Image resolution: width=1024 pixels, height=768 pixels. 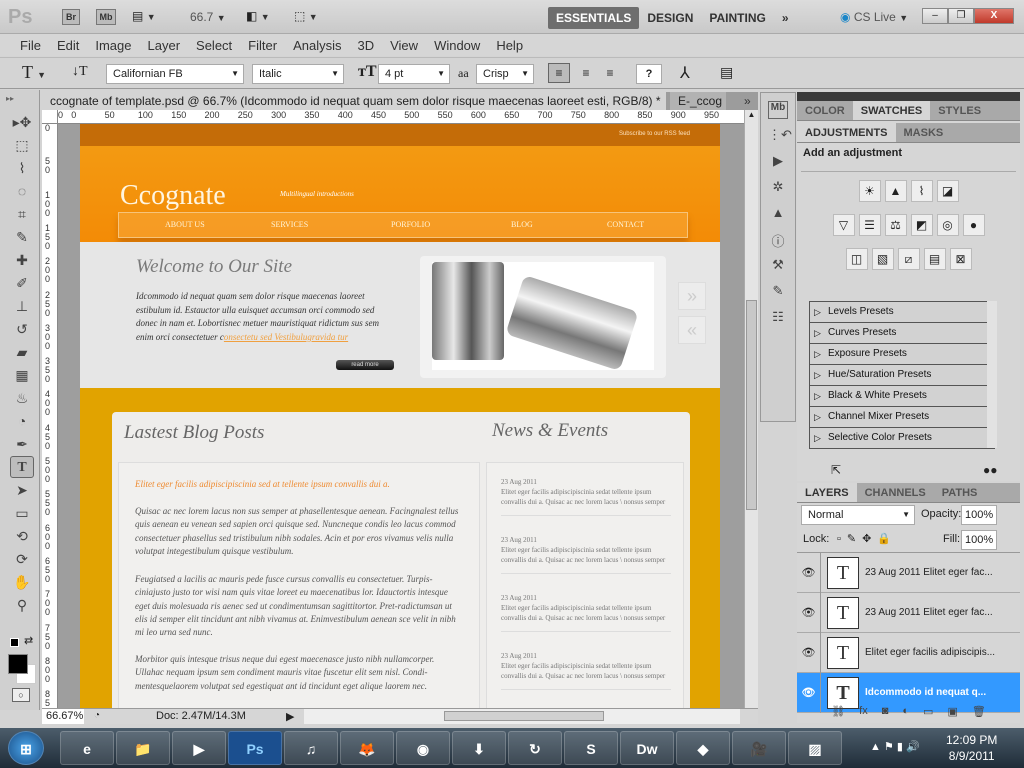 I want to click on menu-filter: Filter, so click(x=262, y=45).